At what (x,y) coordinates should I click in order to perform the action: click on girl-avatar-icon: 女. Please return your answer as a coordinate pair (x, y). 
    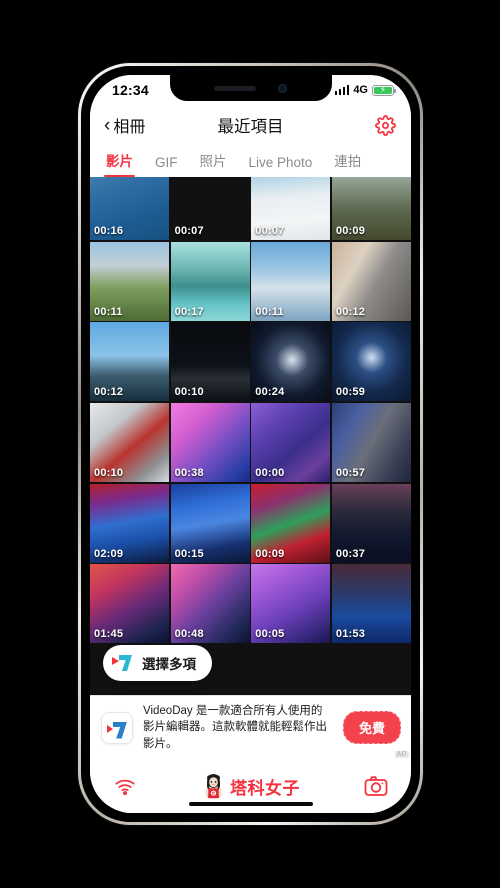
    Looking at the image, I should click on (213, 786).